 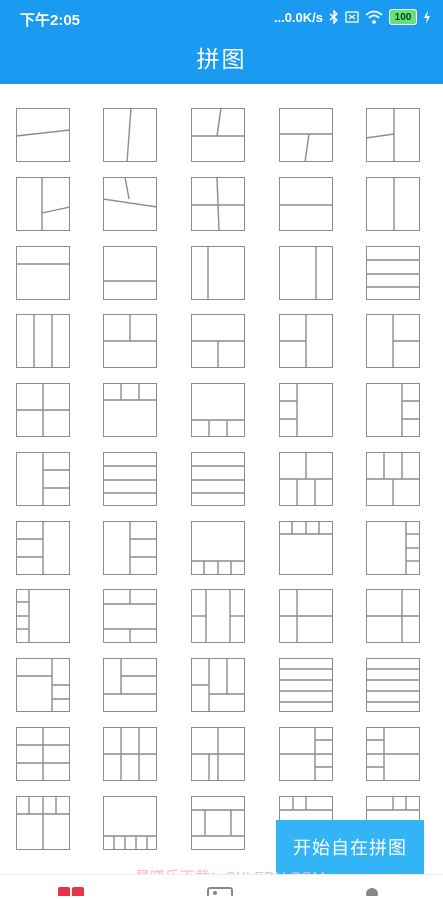 I want to click on status-time: 下午2:05, so click(x=50, y=20).